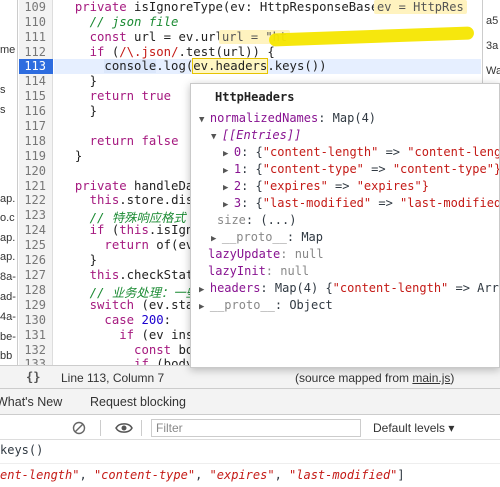 The width and height of the screenshot is (500, 487). What do you see at coordinates (113, 378) in the screenshot?
I see `cursor-position: Line 113, Column 7` at bounding box center [113, 378].